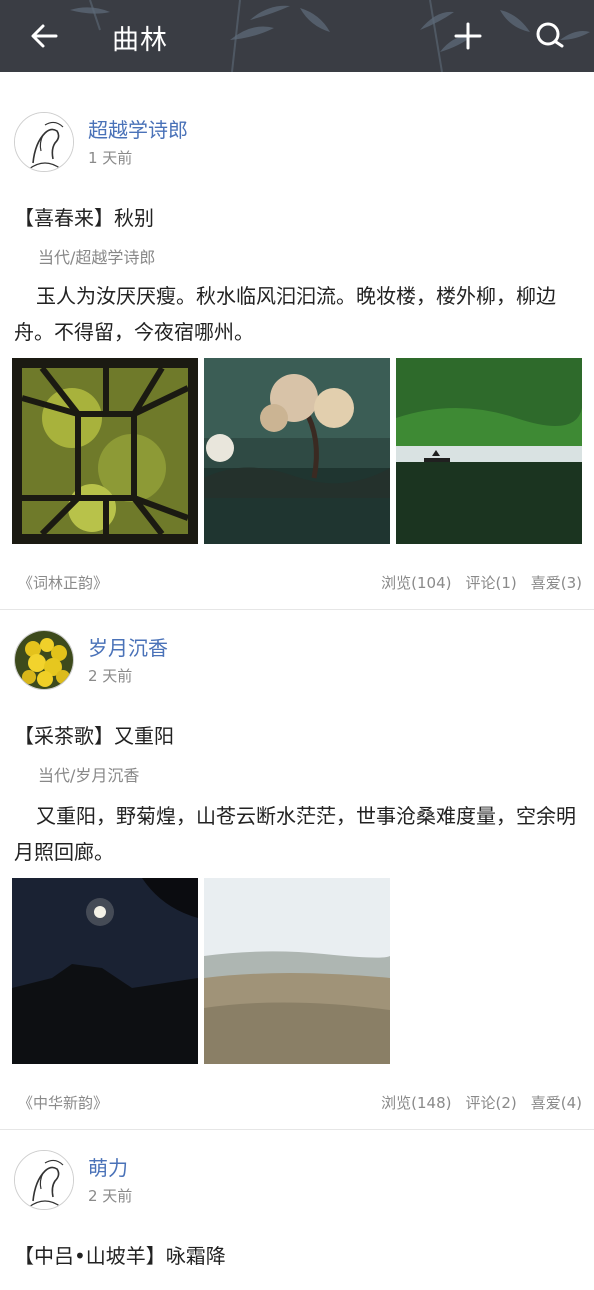 This screenshot has height=1290, width=594. I want to click on post-stats: 浏览(104) 评论(1) 喜爱(3), so click(481, 582).